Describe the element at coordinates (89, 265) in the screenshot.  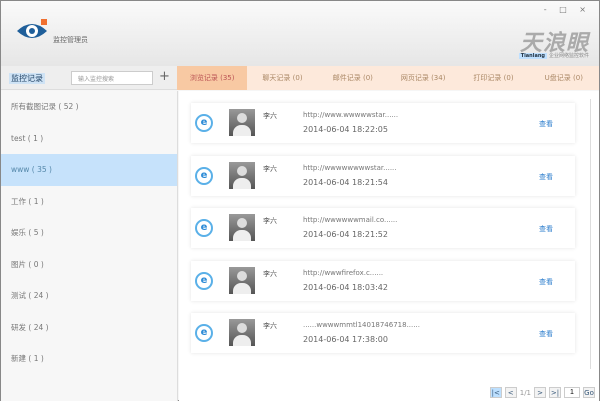
I see `category-item: 图片 ( 0 )` at that location.